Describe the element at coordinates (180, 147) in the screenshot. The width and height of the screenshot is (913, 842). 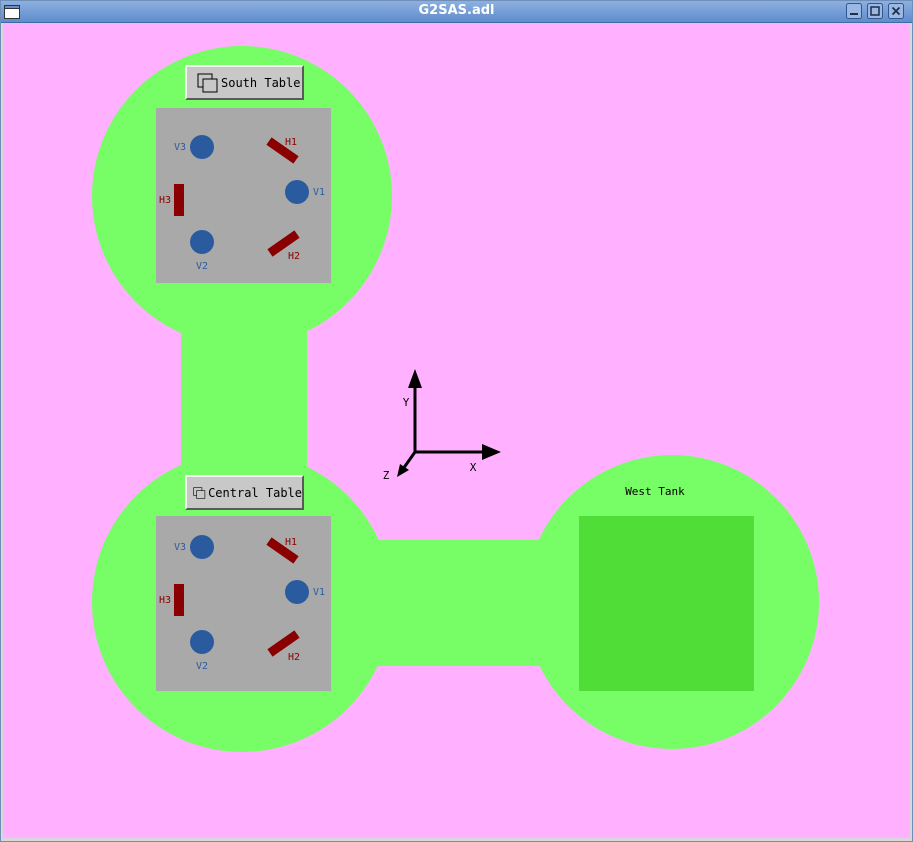
I see `south-v3-label: V3` at that location.